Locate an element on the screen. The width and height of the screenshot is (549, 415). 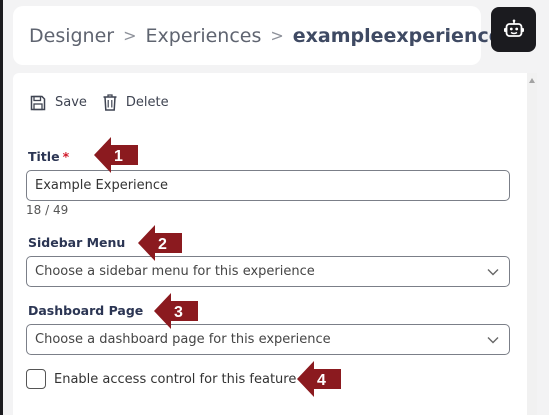
window-left-edge is located at coordinates (1, 207).